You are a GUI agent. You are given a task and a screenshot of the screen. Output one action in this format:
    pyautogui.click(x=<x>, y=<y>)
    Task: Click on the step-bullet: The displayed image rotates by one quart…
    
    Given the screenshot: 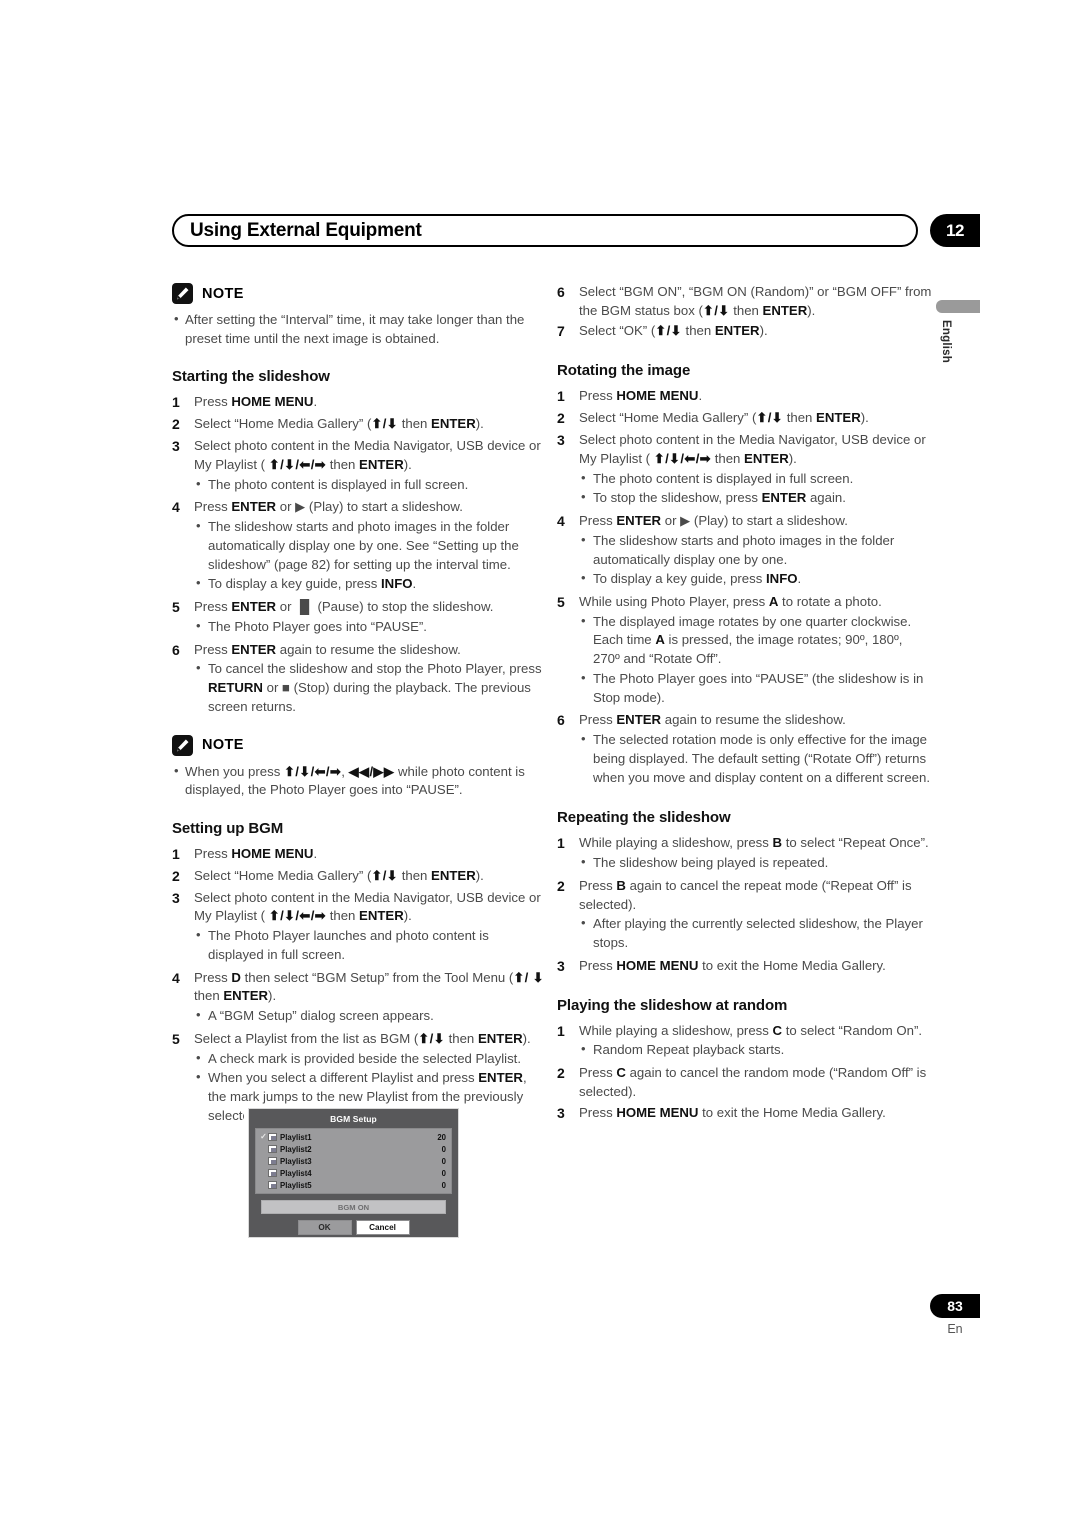 What is the action you would take?
    pyautogui.click(x=755, y=640)
    